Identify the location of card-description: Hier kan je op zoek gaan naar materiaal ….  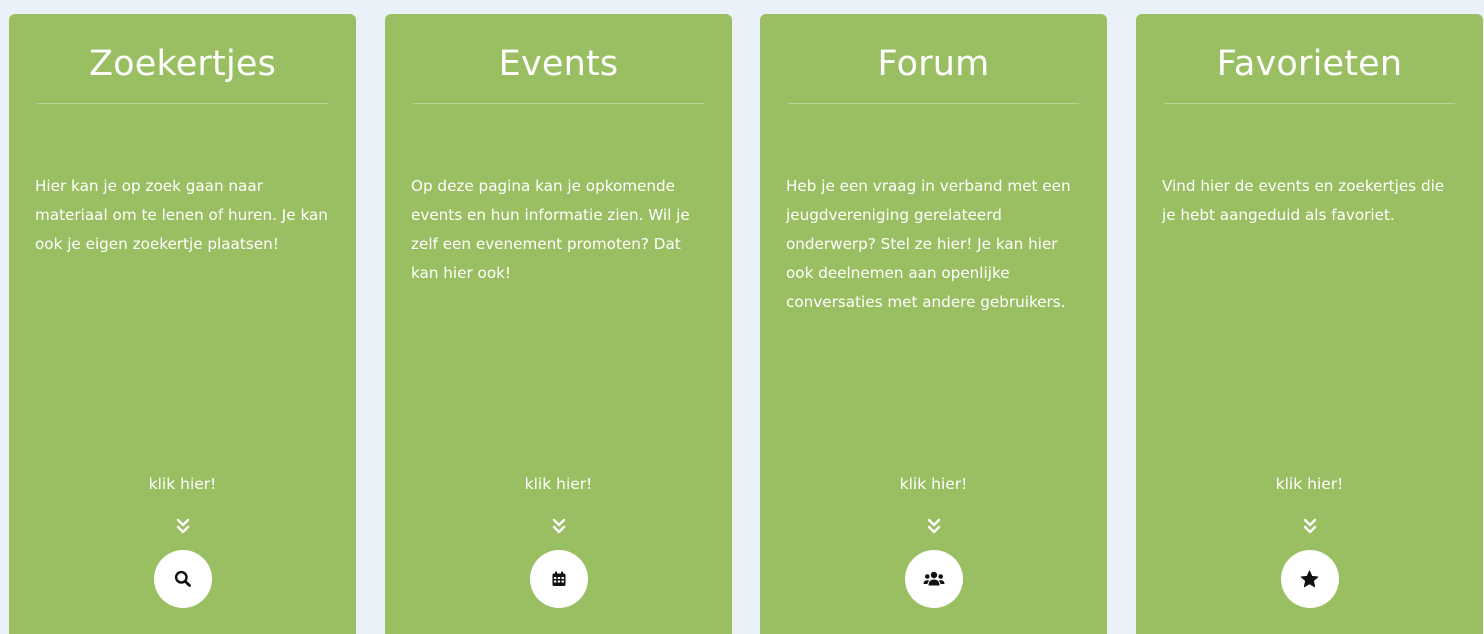
(181, 215).